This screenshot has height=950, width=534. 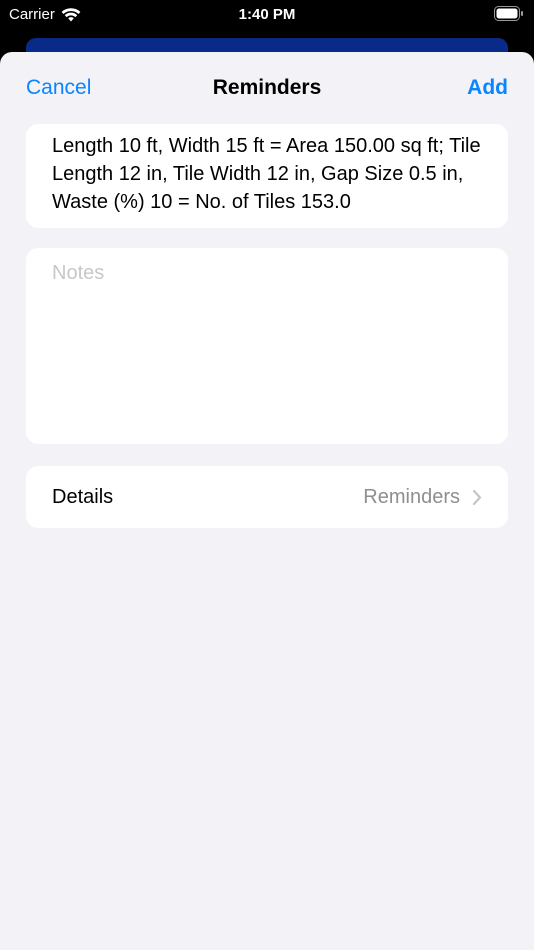 What do you see at coordinates (477, 497) in the screenshot?
I see `chevron-right-icon` at bounding box center [477, 497].